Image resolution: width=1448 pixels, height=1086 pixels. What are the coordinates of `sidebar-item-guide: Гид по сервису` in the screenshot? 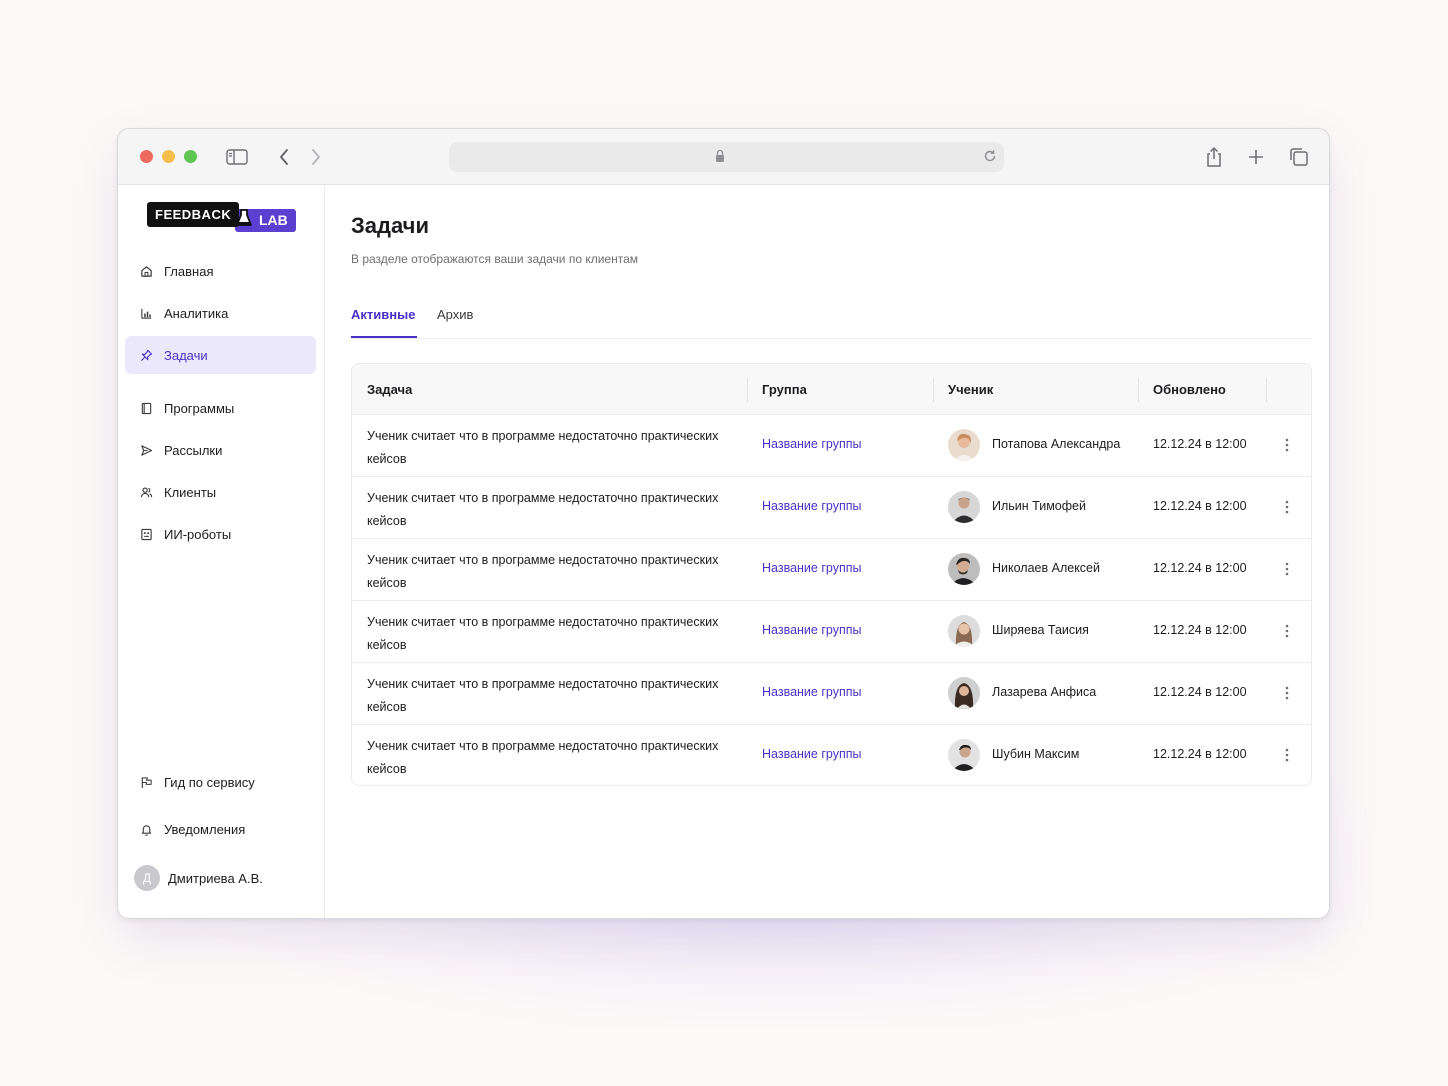 It's located at (220, 782).